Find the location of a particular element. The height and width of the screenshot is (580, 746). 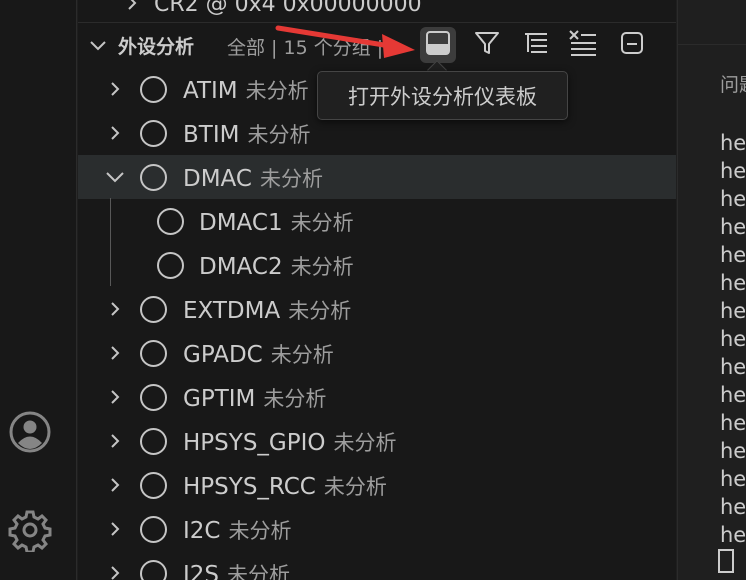

panel-header is located at coordinates (712, 22).